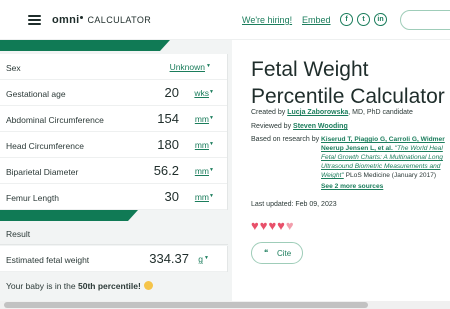 Image resolution: width=450 pixels, height=309 pixels. Describe the element at coordinates (32, 198) in the screenshot. I see `femur-label: Femur Length` at that location.